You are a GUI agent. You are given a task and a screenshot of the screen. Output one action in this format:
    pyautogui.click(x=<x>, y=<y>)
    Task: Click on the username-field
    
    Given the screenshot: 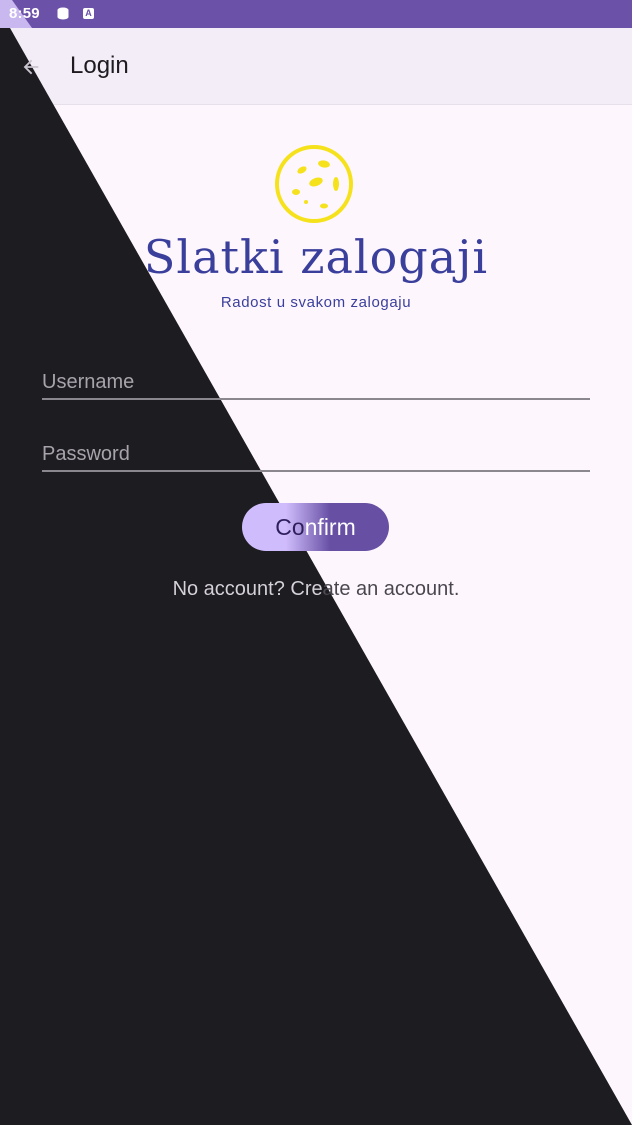 What is the action you would take?
    pyautogui.click(x=316, y=382)
    